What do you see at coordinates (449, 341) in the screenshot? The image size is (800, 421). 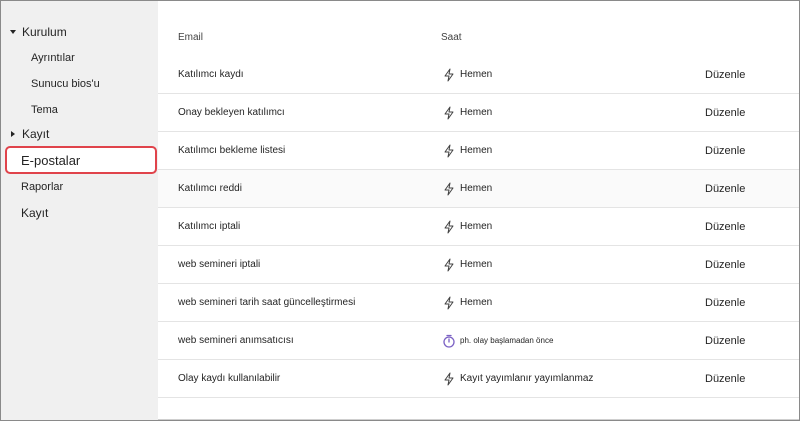 I see `timer-icon` at bounding box center [449, 341].